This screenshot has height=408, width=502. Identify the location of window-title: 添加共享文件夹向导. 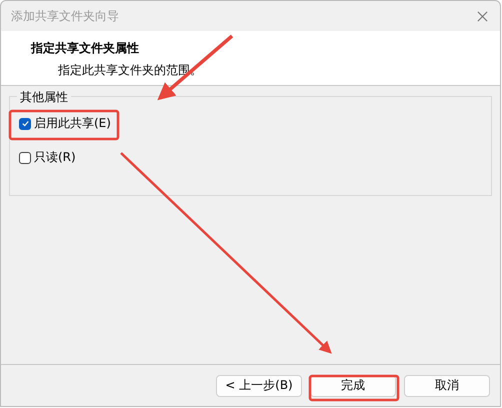
(65, 16).